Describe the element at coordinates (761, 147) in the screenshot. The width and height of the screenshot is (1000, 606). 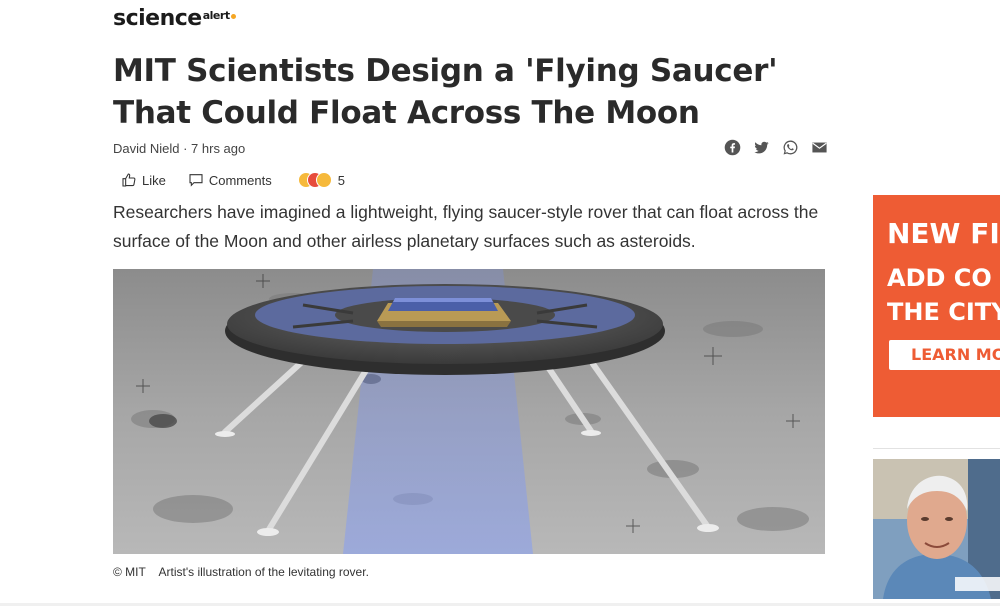
I see `twitter-icon` at that location.